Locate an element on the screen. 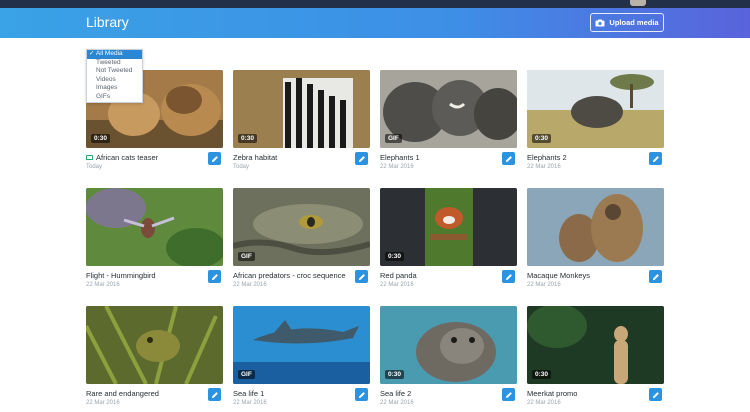 This screenshot has height=412, width=750. page-title: Library is located at coordinates (107, 22).